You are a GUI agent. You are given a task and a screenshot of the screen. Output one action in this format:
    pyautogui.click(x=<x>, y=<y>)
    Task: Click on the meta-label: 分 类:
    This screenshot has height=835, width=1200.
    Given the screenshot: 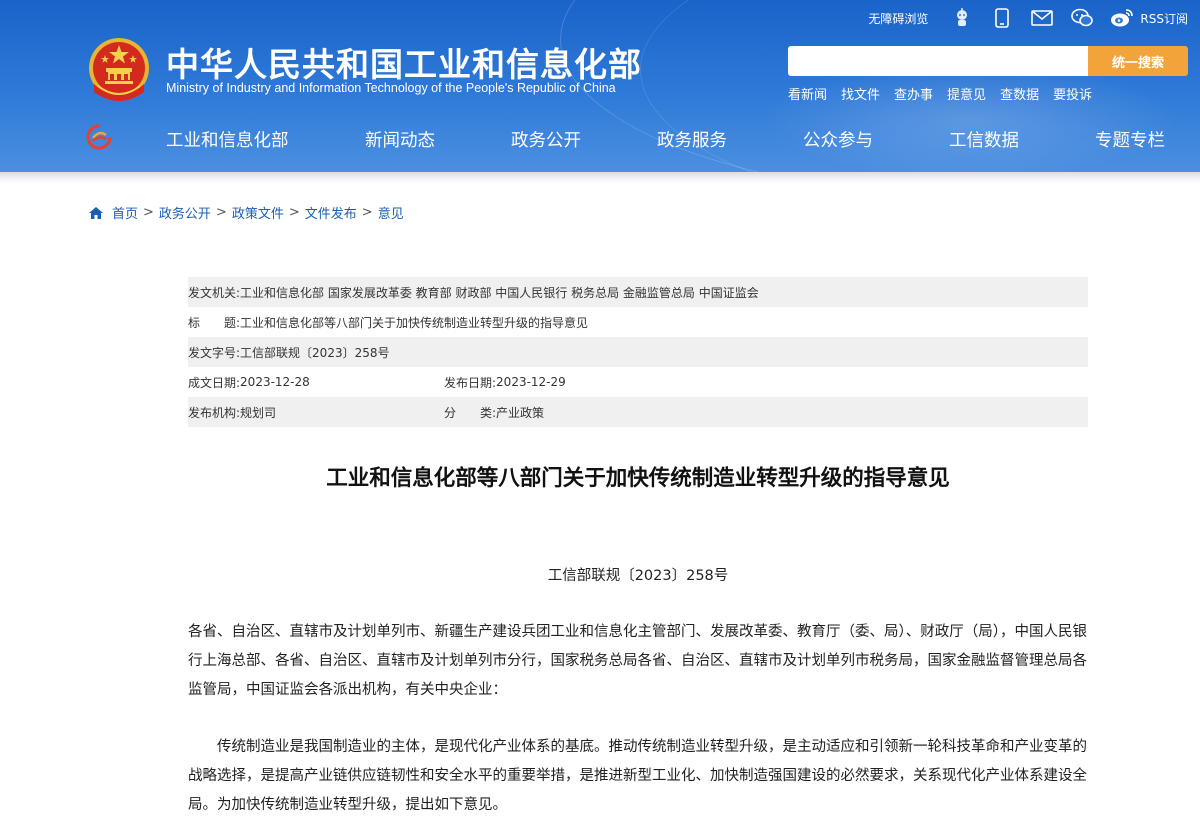 What is the action you would take?
    pyautogui.click(x=470, y=412)
    